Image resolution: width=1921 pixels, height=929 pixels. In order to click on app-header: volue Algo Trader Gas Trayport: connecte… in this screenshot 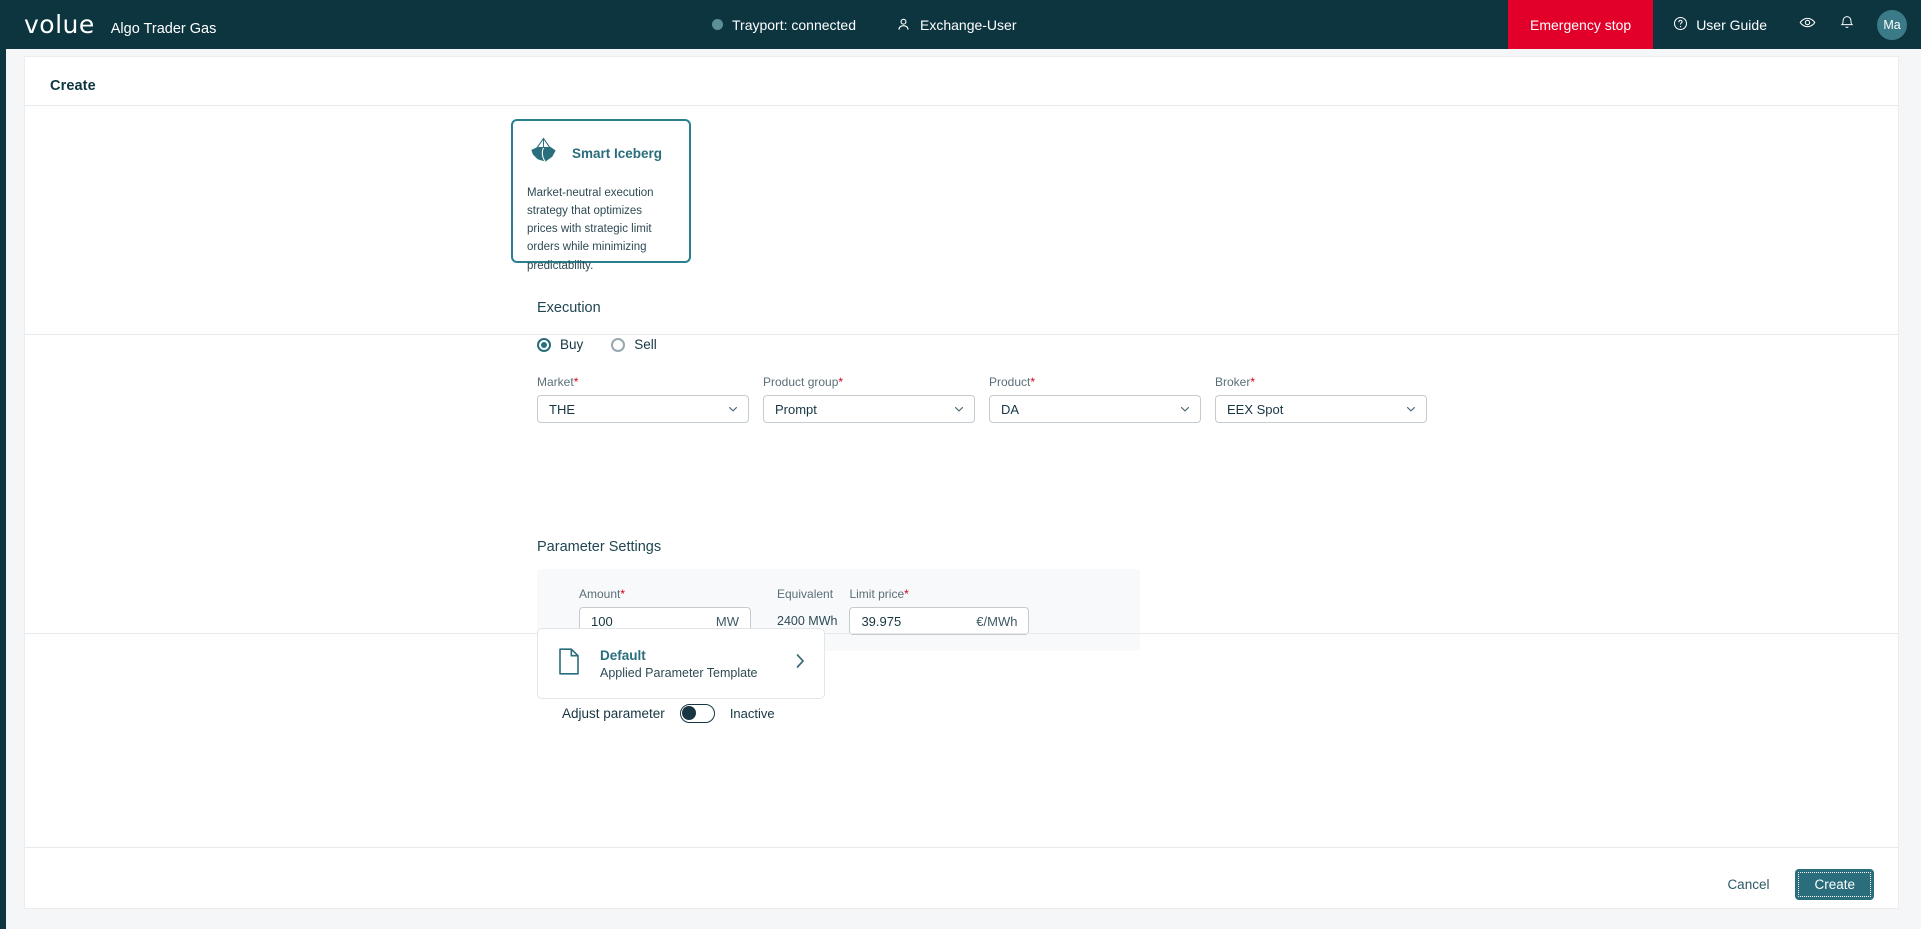, I will do `click(960, 24)`.